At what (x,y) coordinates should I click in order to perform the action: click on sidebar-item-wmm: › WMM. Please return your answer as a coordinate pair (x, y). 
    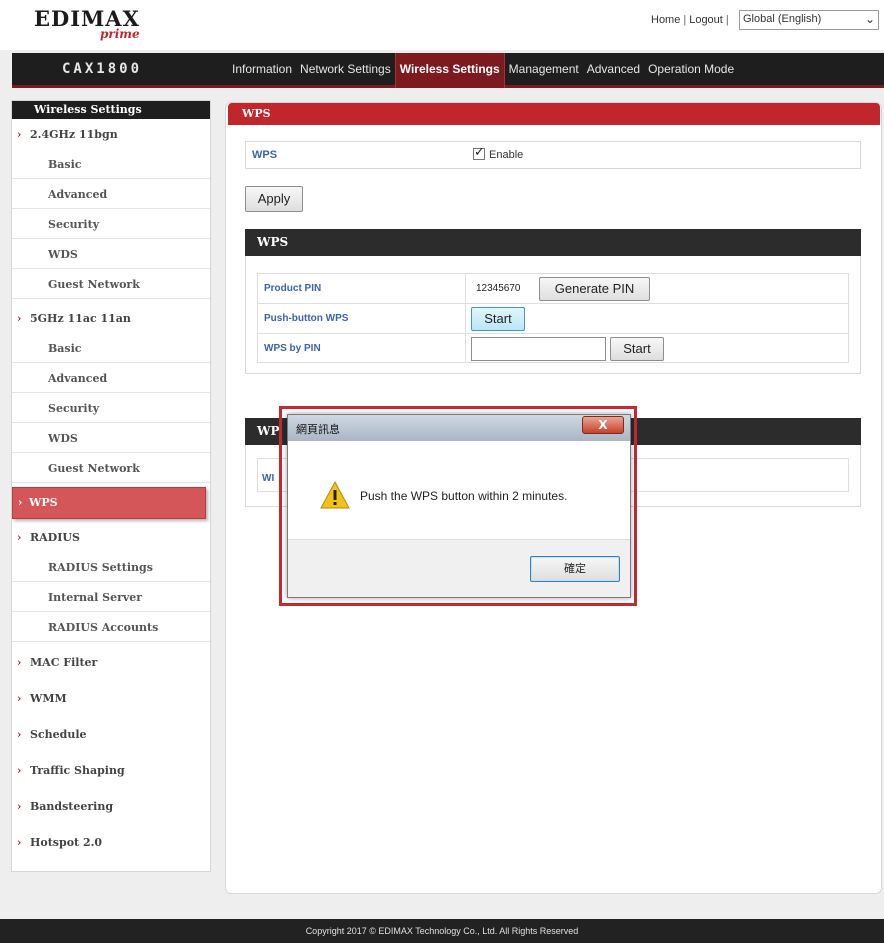
    Looking at the image, I should click on (111, 699).